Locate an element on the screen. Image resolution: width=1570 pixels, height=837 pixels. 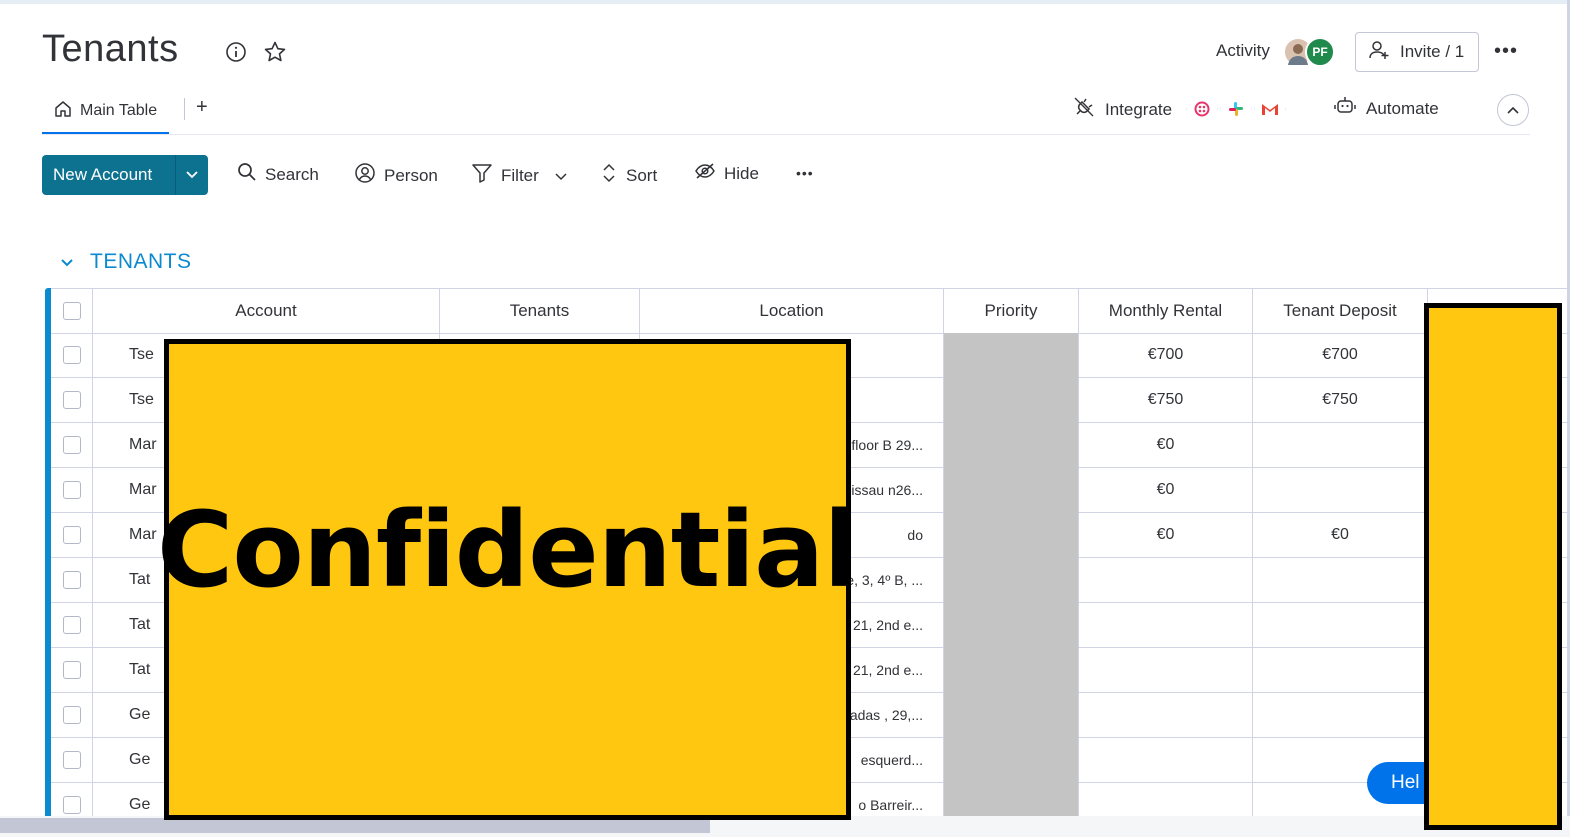
group-title: TENANTS is located at coordinates (141, 262).